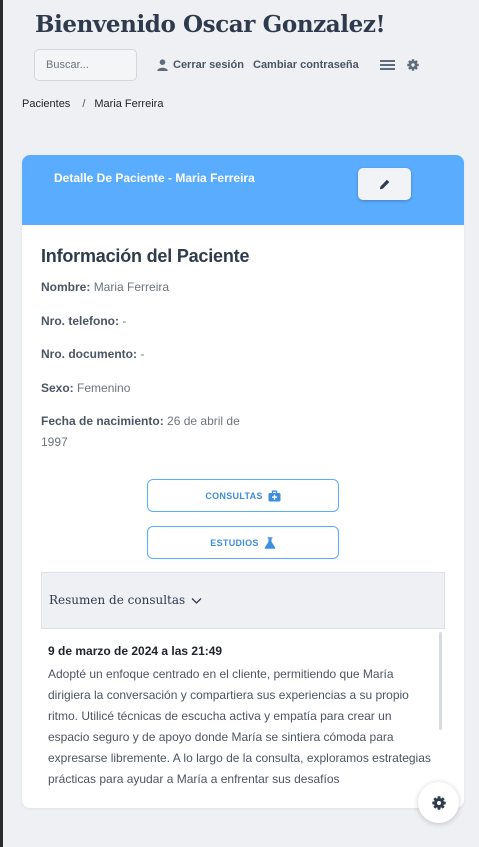 This screenshot has width=479, height=847. I want to click on field-telefono-label: Nro. telefono:, so click(80, 321).